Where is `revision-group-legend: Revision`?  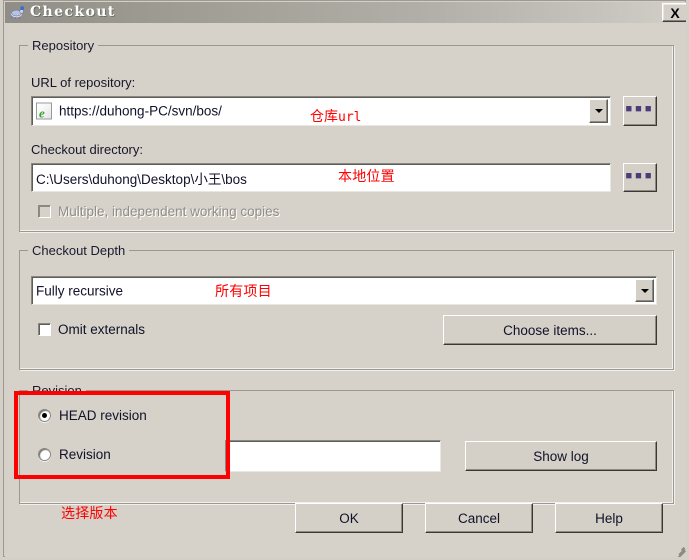
revision-group-legend: Revision is located at coordinates (57, 390).